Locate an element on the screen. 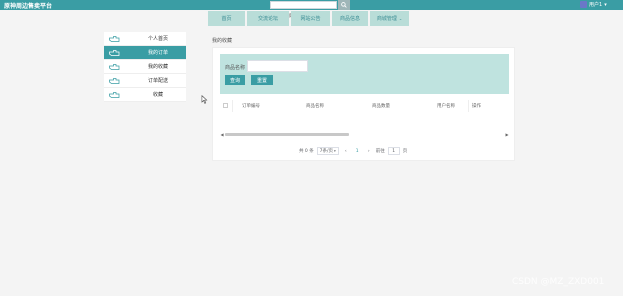 This screenshot has height=296, width=623. column-header: 订单编号 is located at coordinates (251, 106).